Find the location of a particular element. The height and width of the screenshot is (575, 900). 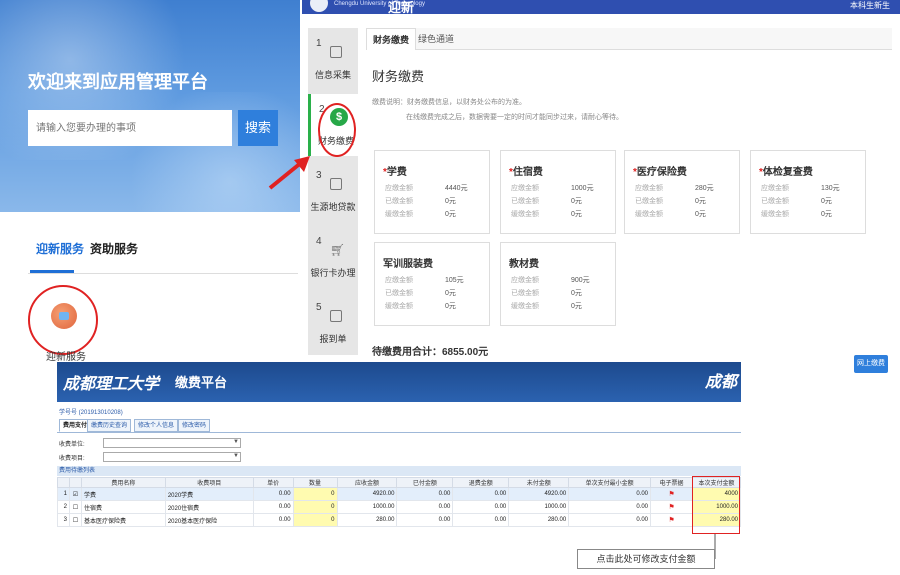

price-cell: 0.00 is located at coordinates (273, 507).